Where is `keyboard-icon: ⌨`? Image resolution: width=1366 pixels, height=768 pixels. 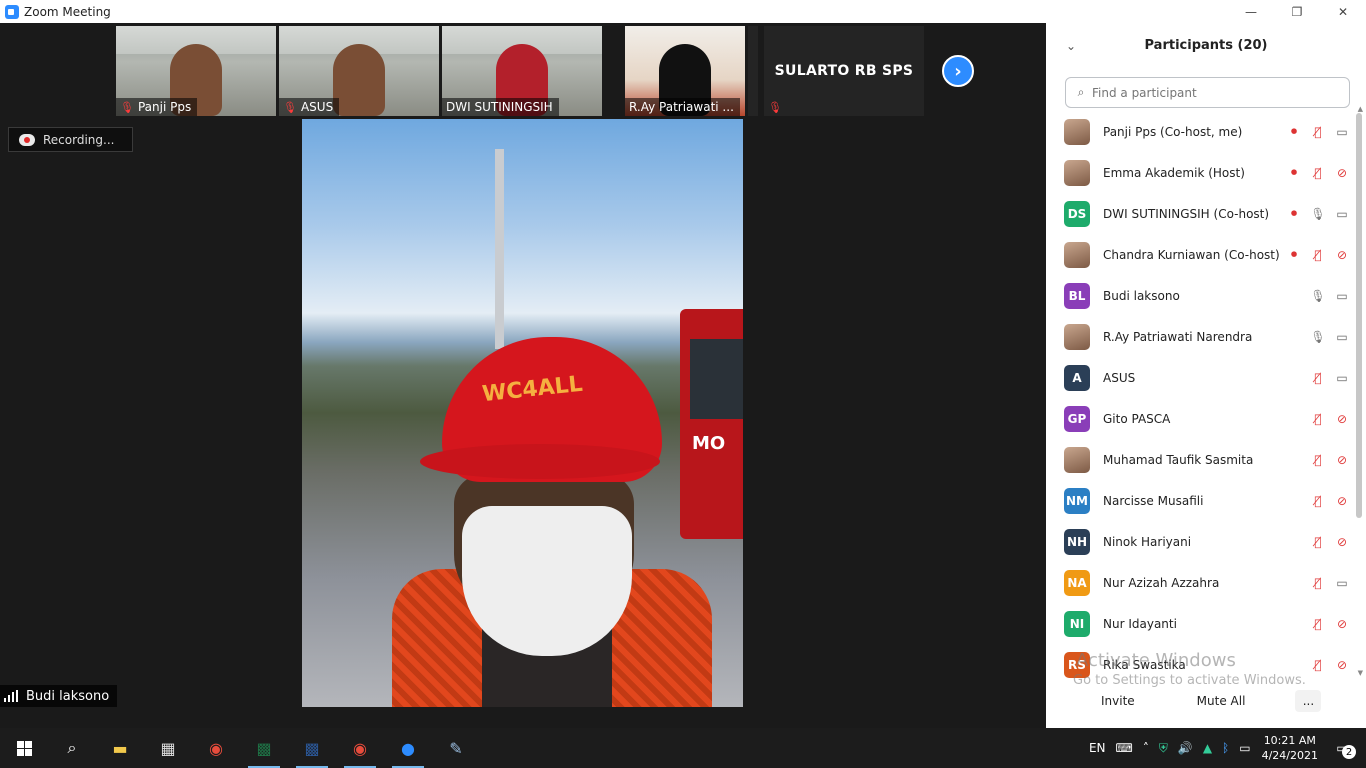 keyboard-icon: ⌨ is located at coordinates (1124, 748).